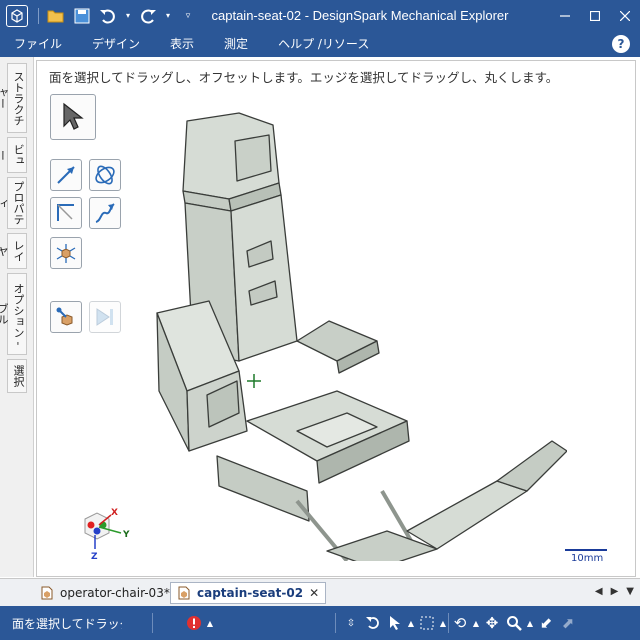  I want to click on save-icon, so click(82, 16).